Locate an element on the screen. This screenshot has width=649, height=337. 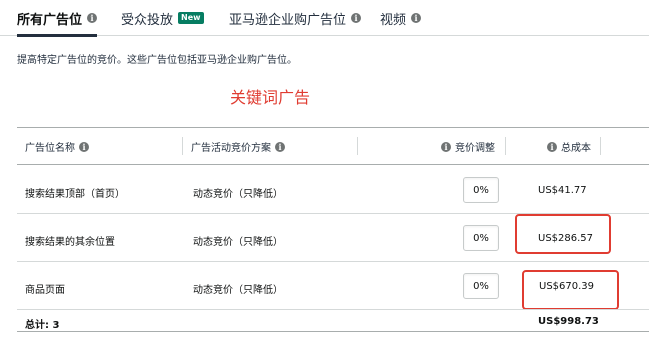
tab-all-placements: 所有广告位 i is located at coordinates (57, 18).